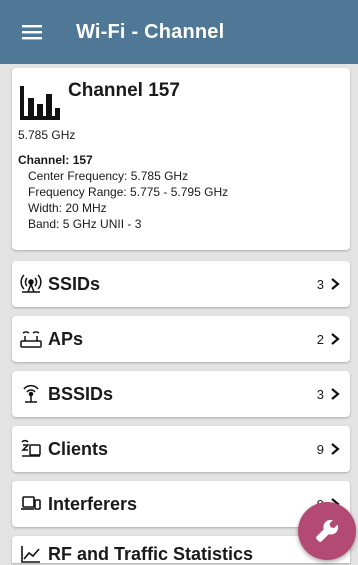 The height and width of the screenshot is (565, 358). Describe the element at coordinates (124, 90) in the screenshot. I see `channel-title: Channel 157` at that location.